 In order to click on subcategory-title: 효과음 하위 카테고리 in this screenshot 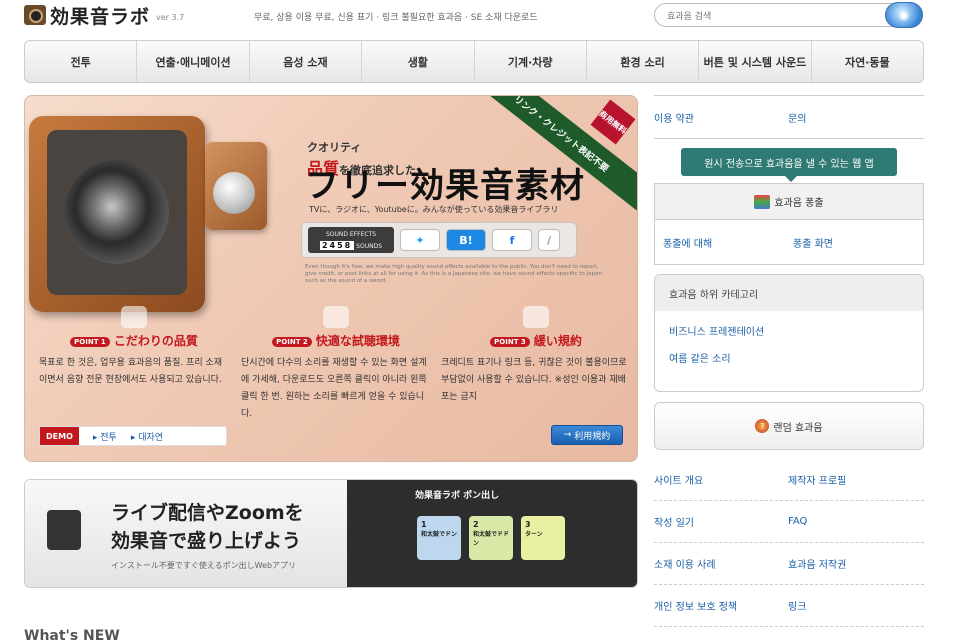, I will do `click(789, 293)`.